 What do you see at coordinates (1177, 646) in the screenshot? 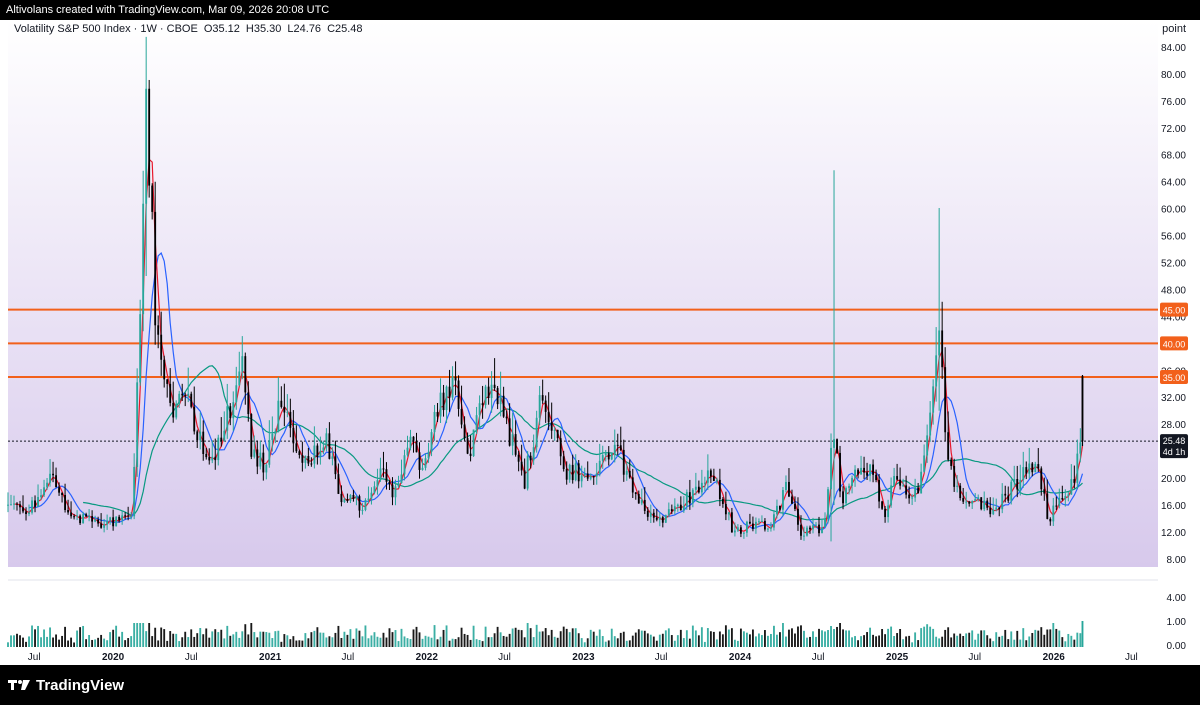
I see `volume-tick-label: 0.00` at bounding box center [1177, 646].